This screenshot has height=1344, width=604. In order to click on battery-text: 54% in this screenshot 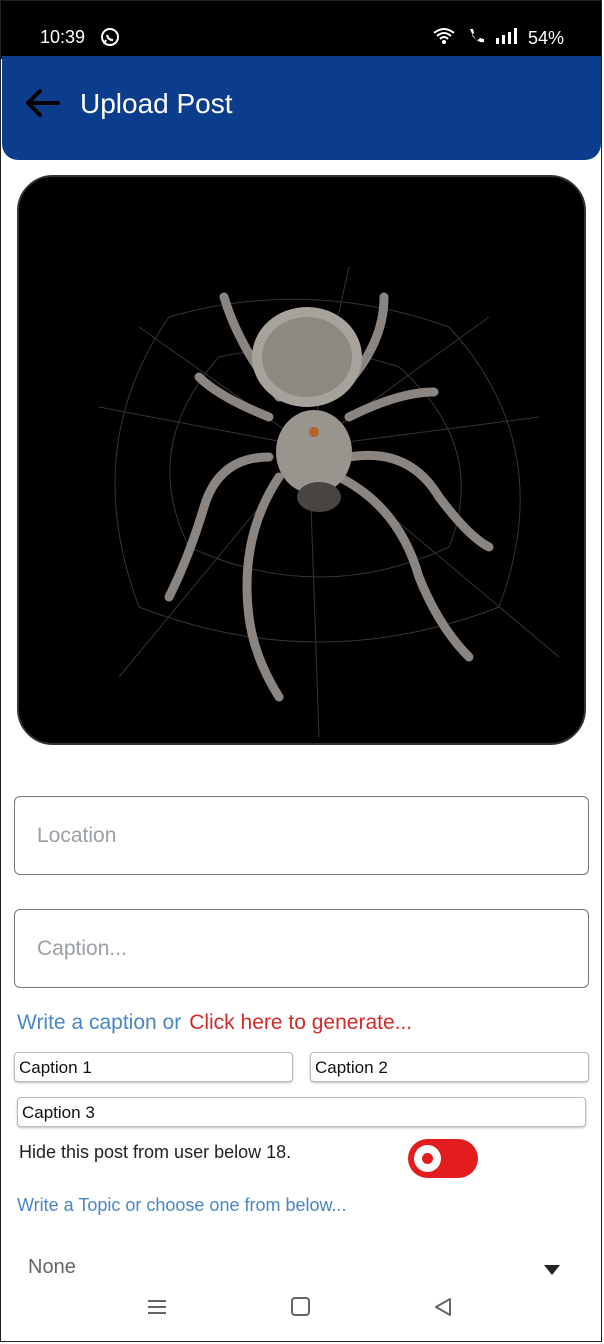, I will do `click(545, 38)`.